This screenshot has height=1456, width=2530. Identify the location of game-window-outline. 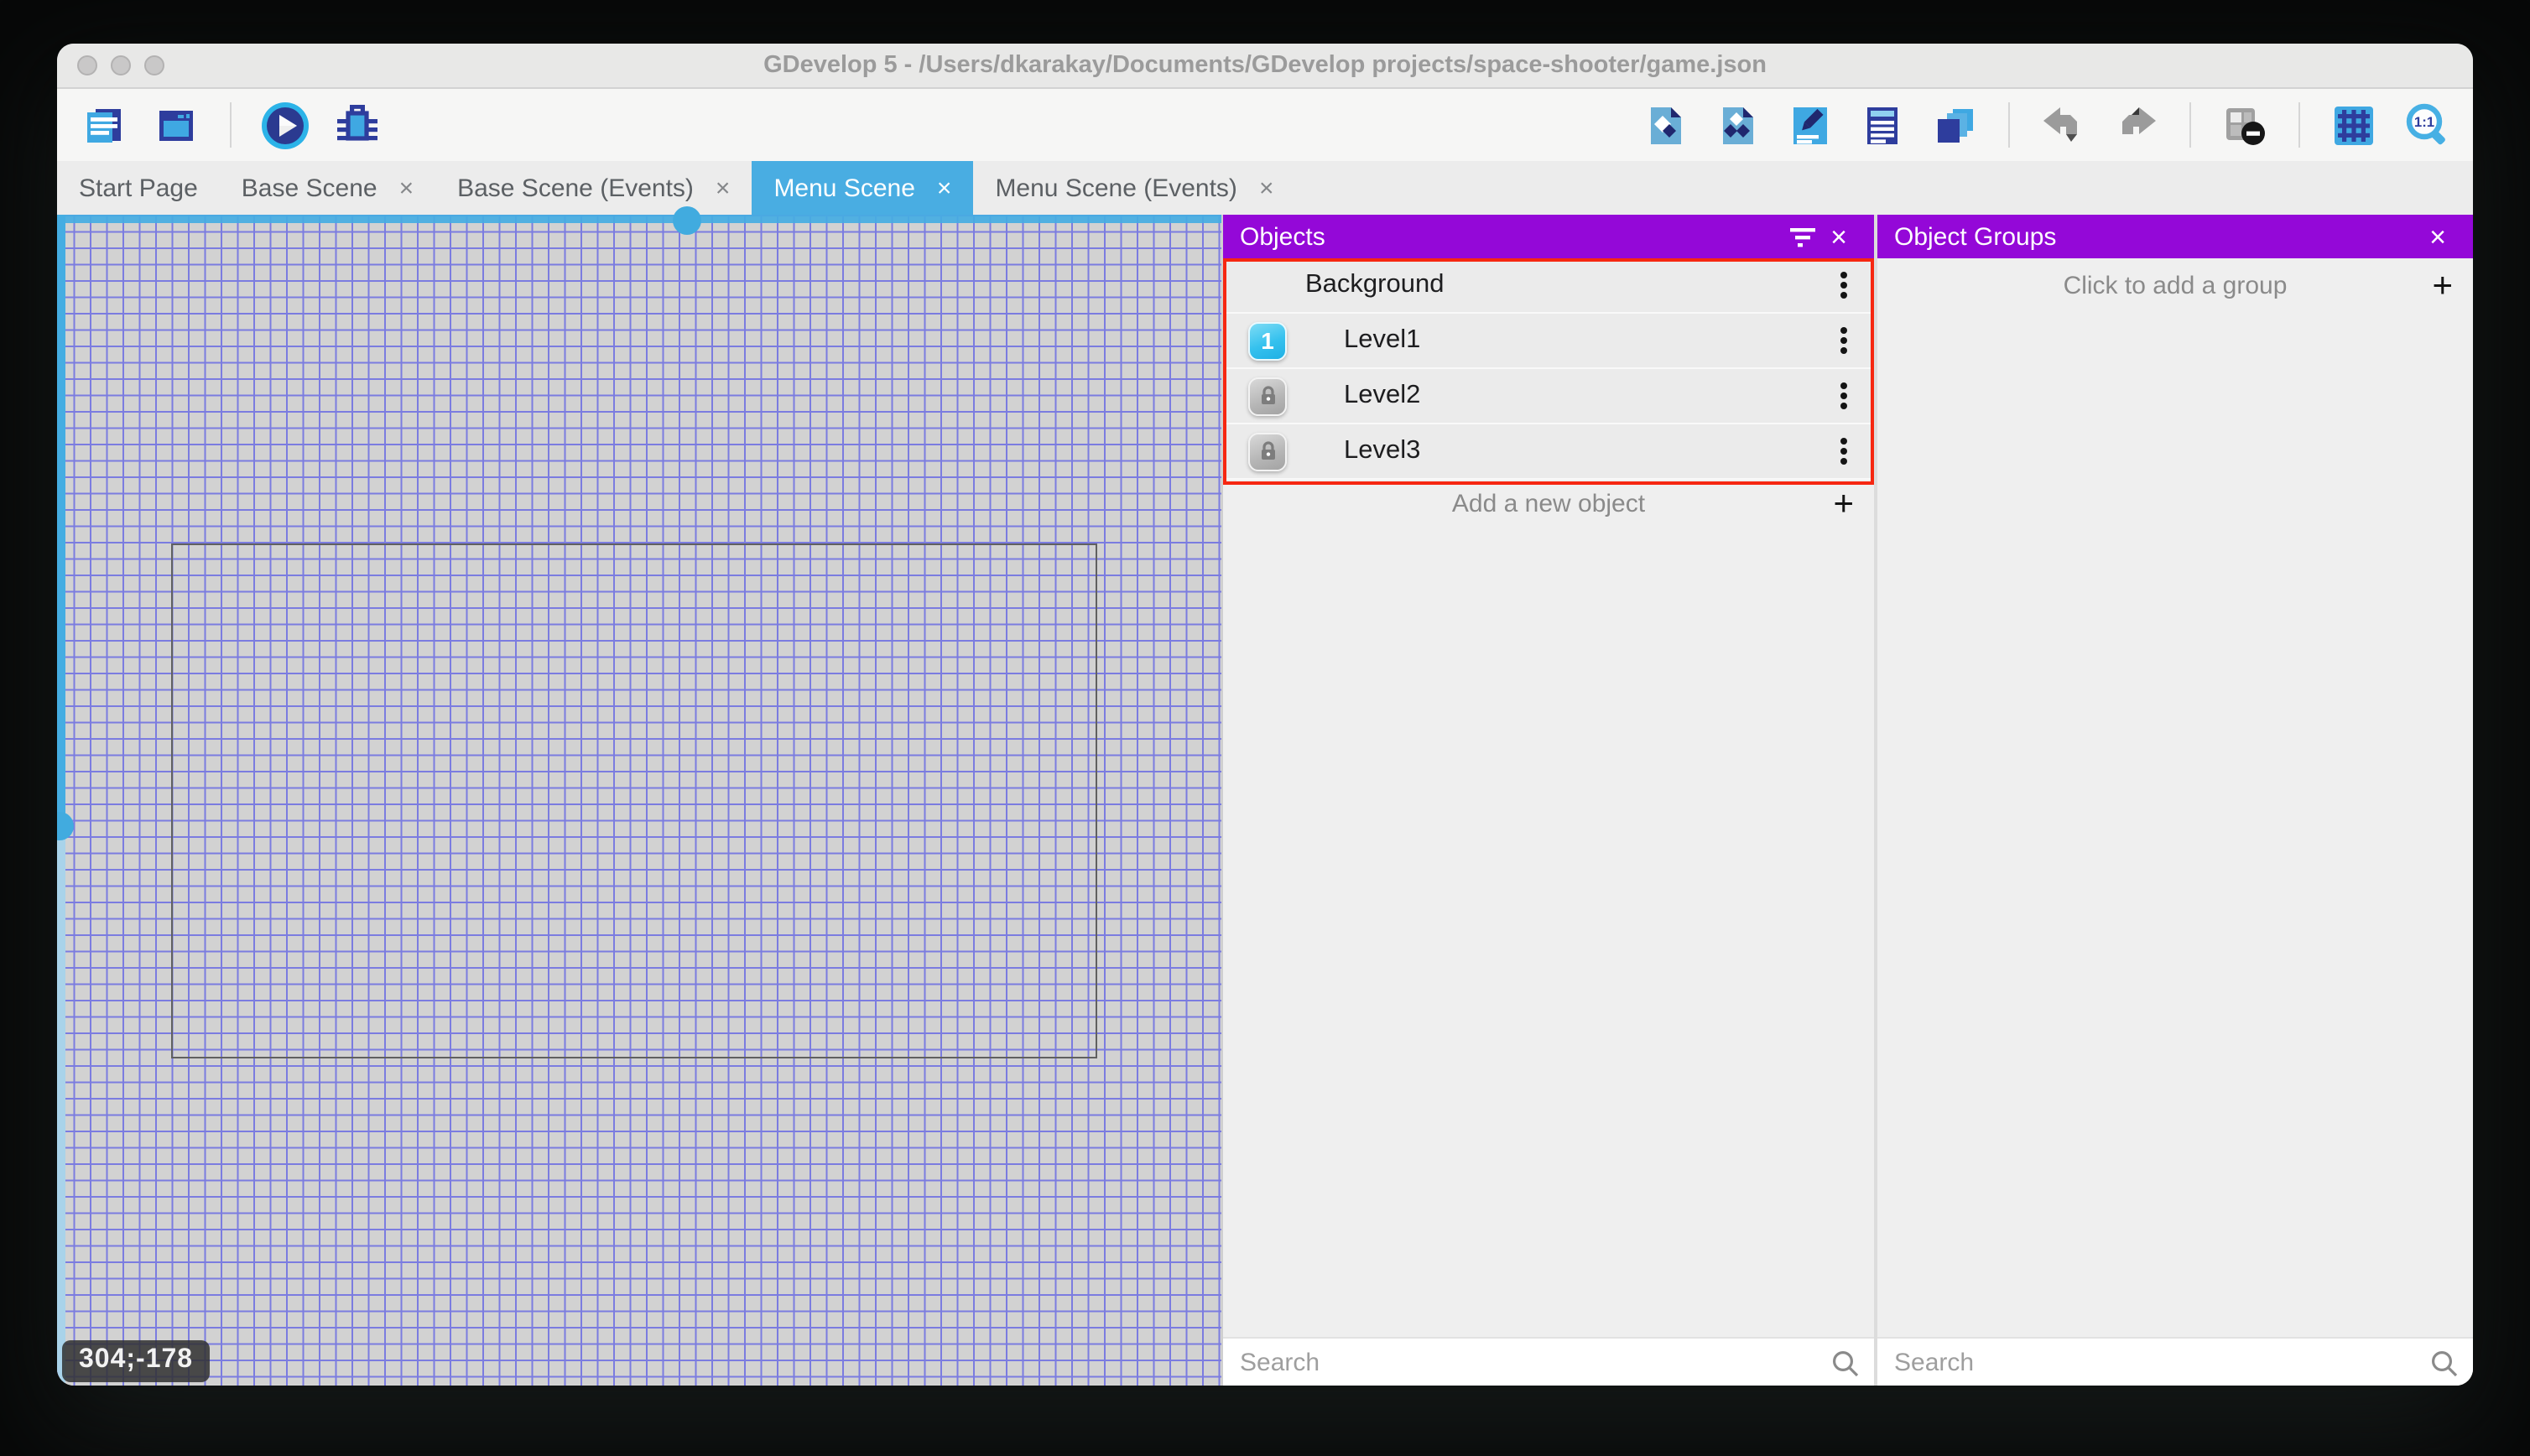
(634, 800).